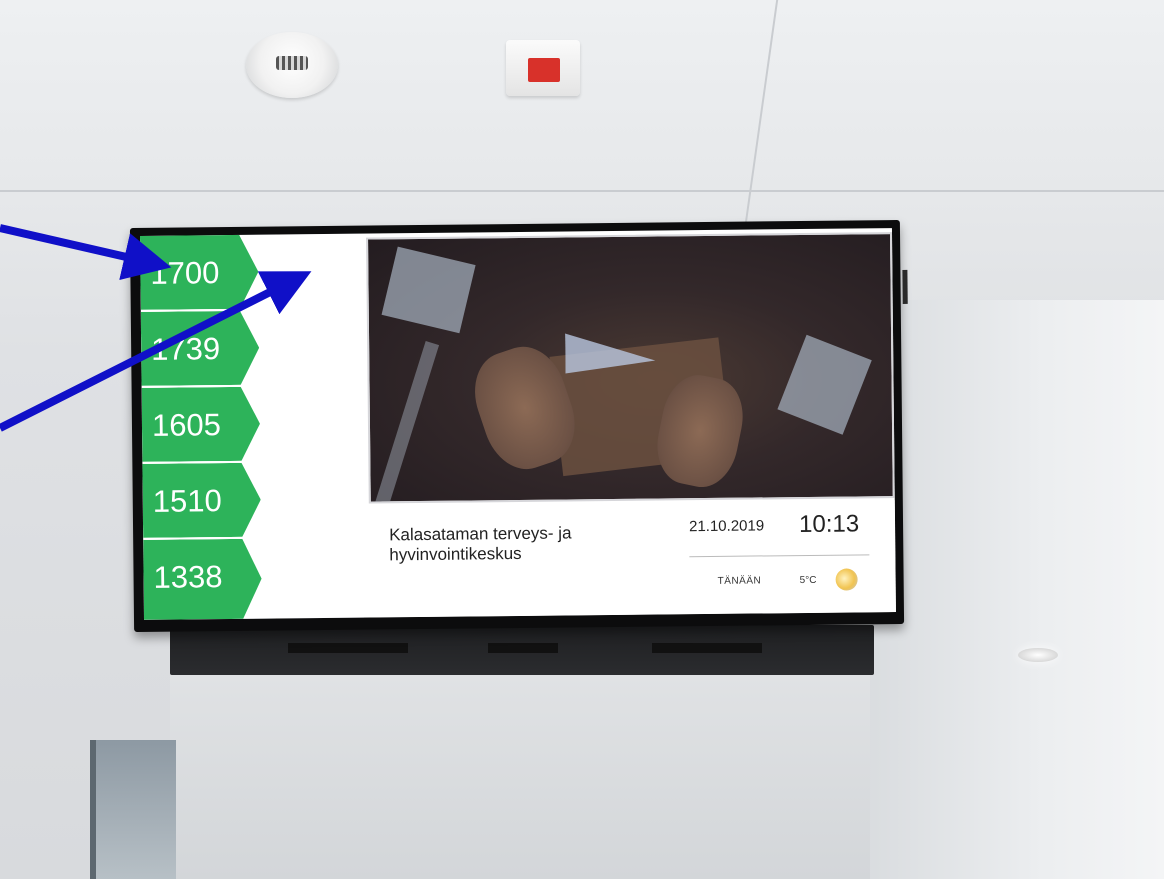 The height and width of the screenshot is (879, 1164). I want to click on arrow-to-room-number, so click(156, 351).